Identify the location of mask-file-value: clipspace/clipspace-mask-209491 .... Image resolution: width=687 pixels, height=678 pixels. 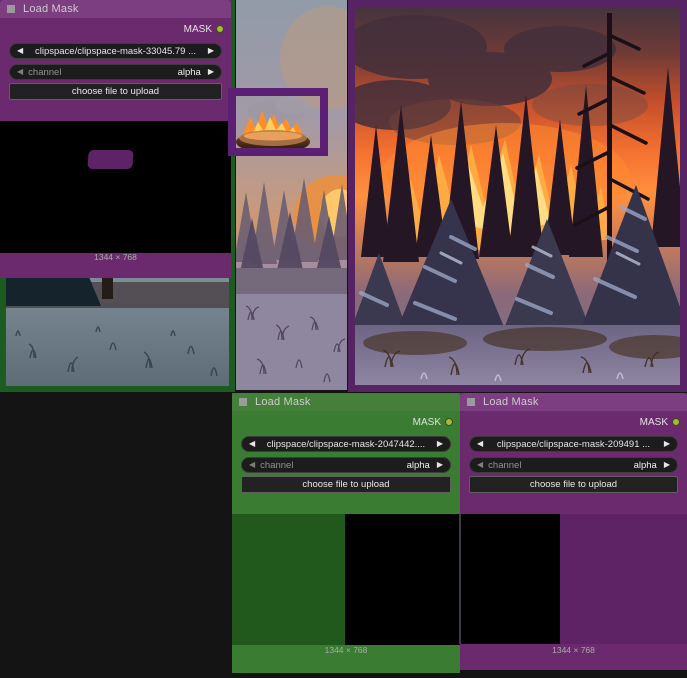
(573, 444).